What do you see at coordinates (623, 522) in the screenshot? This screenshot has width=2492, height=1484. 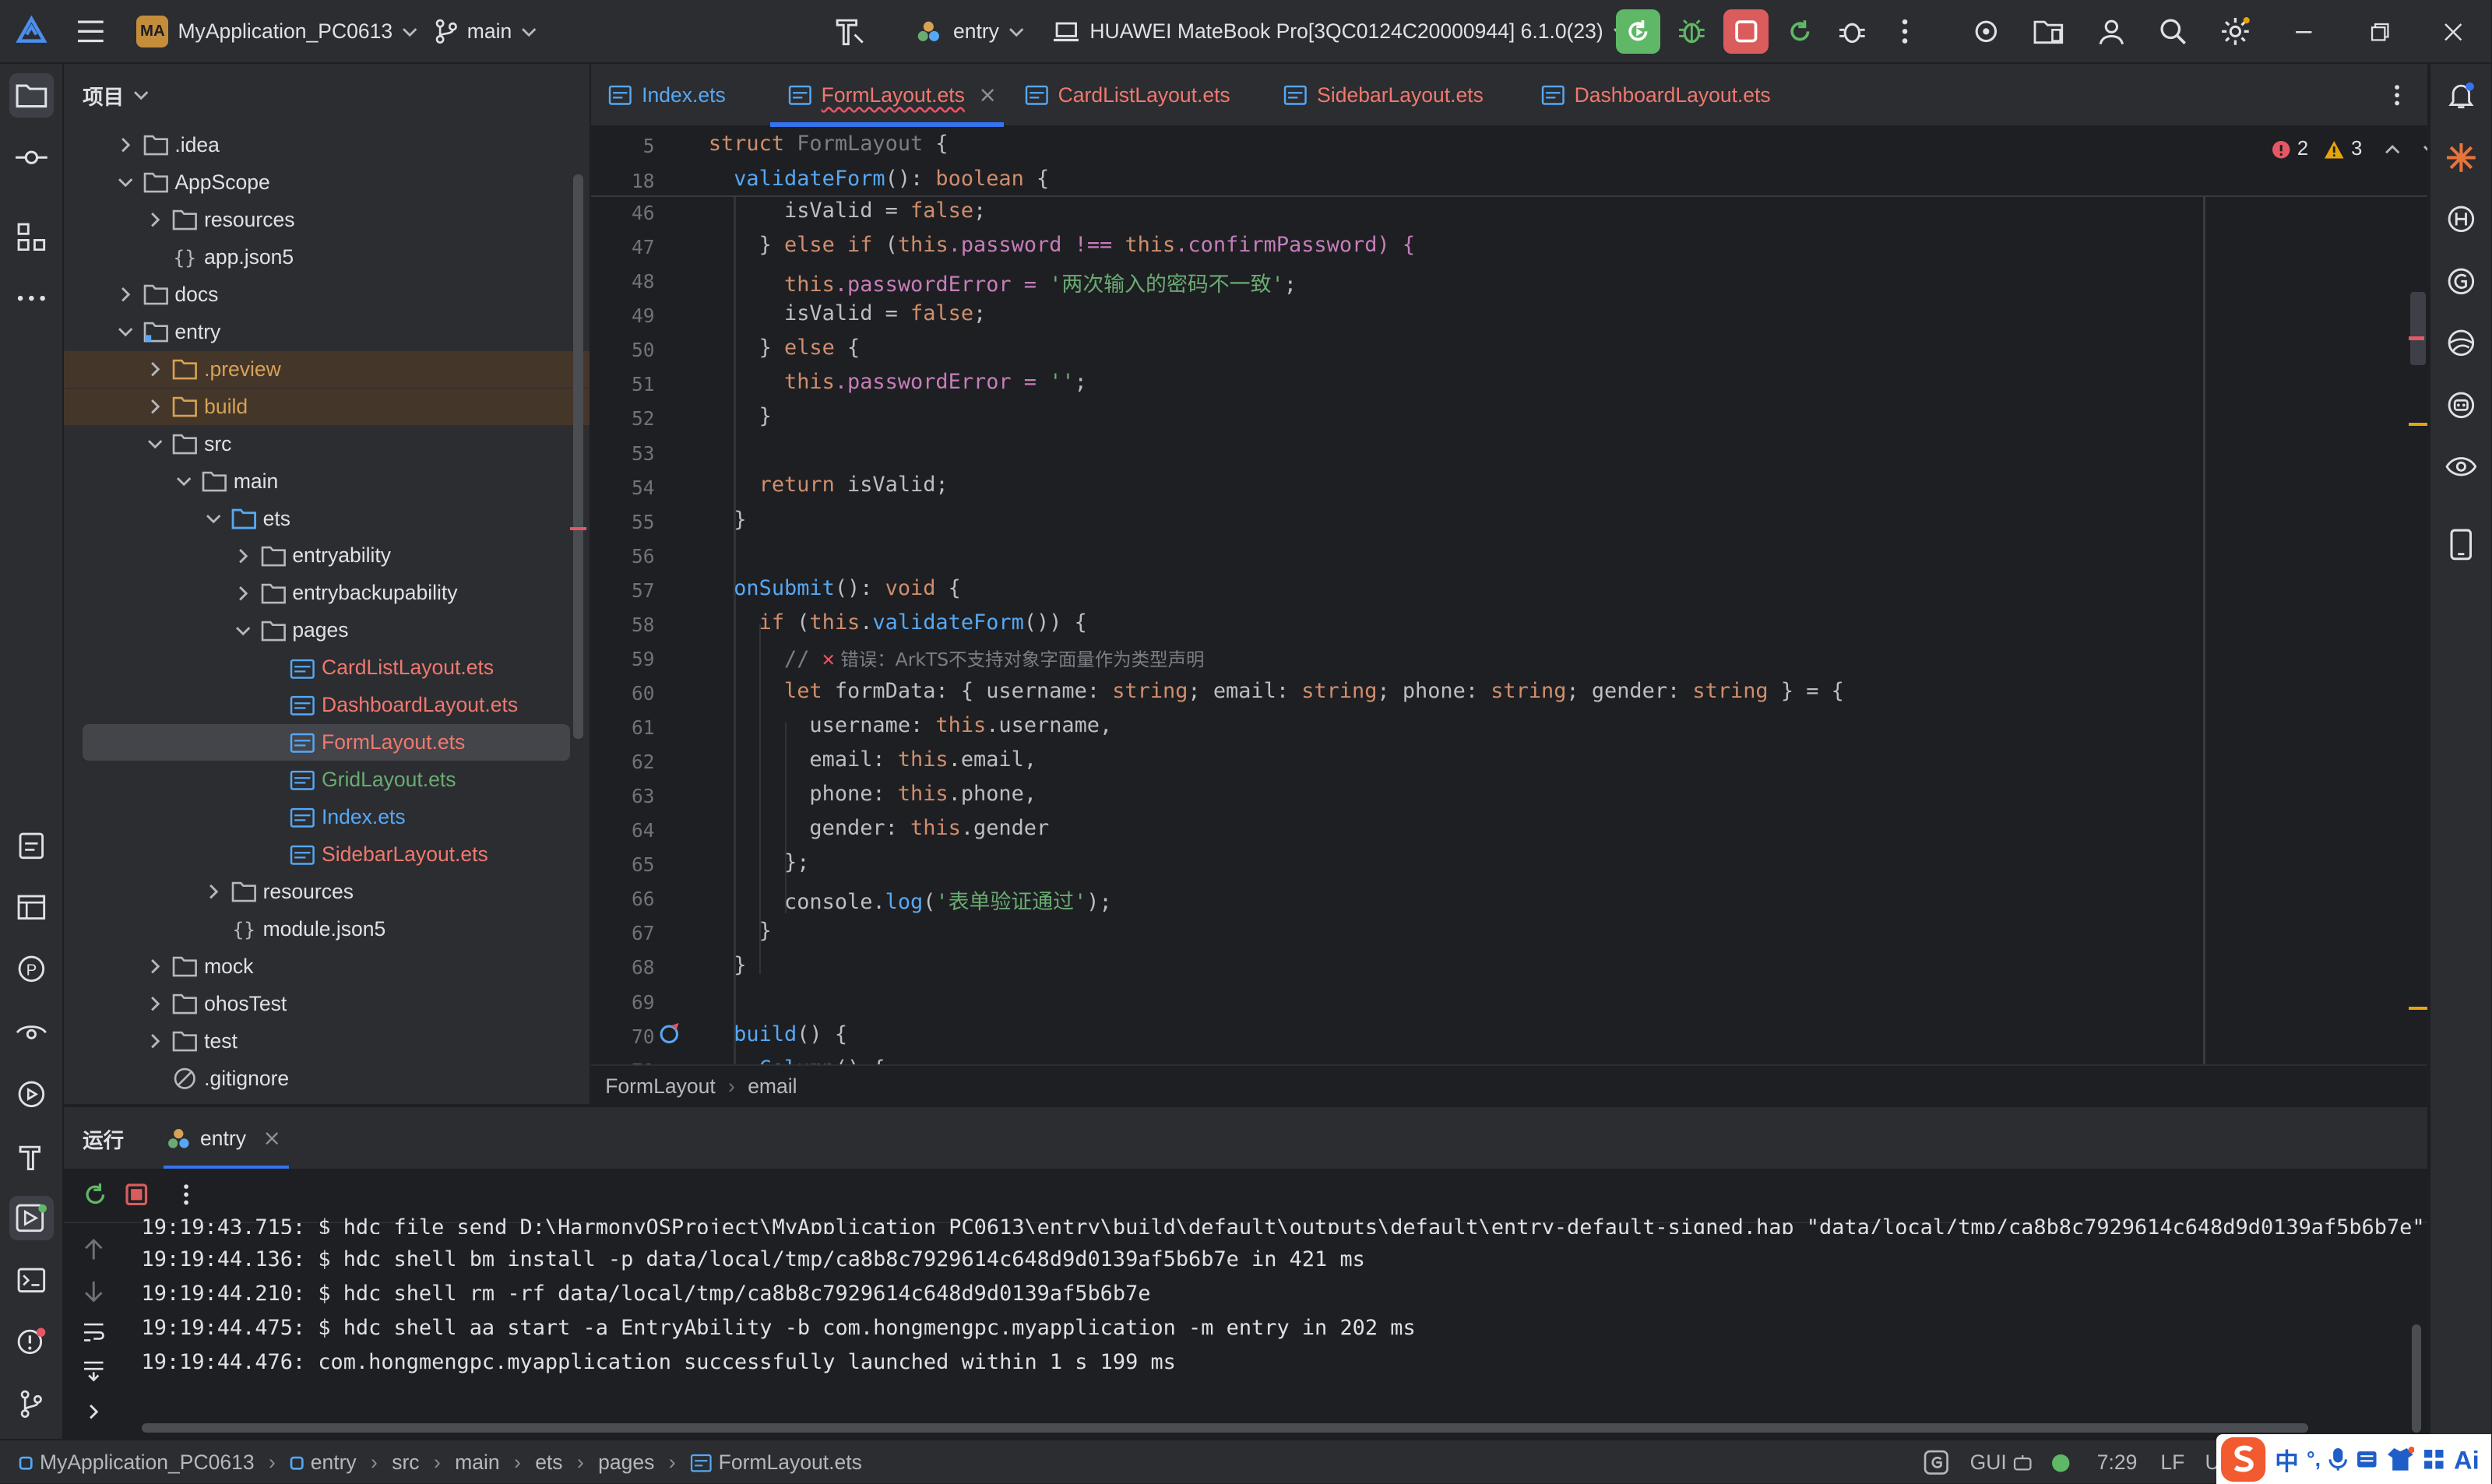 I see `line-number: 55` at bounding box center [623, 522].